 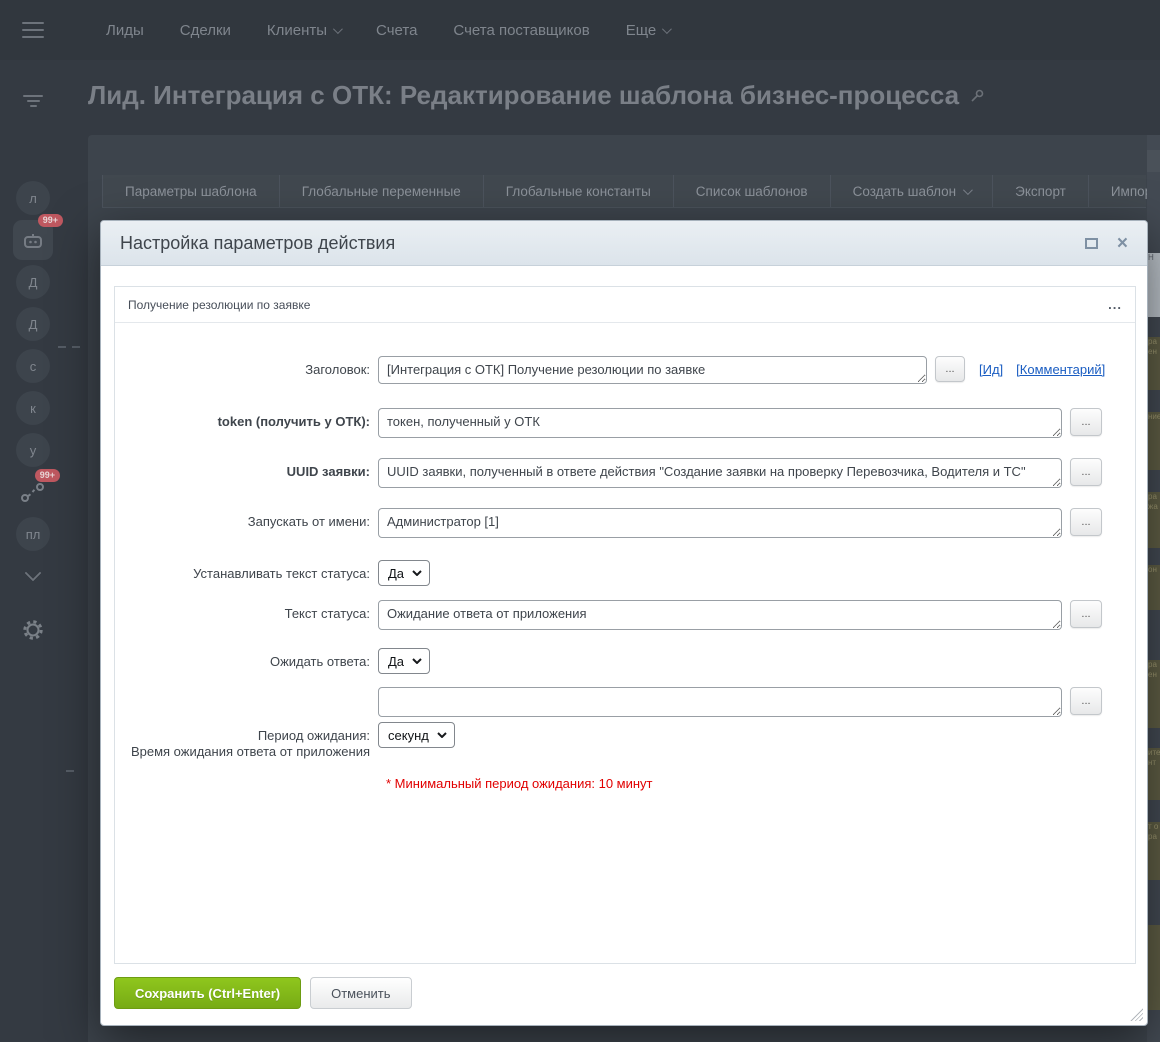 I want to click on copilot-icon: 99+, so click(x=38, y=237).